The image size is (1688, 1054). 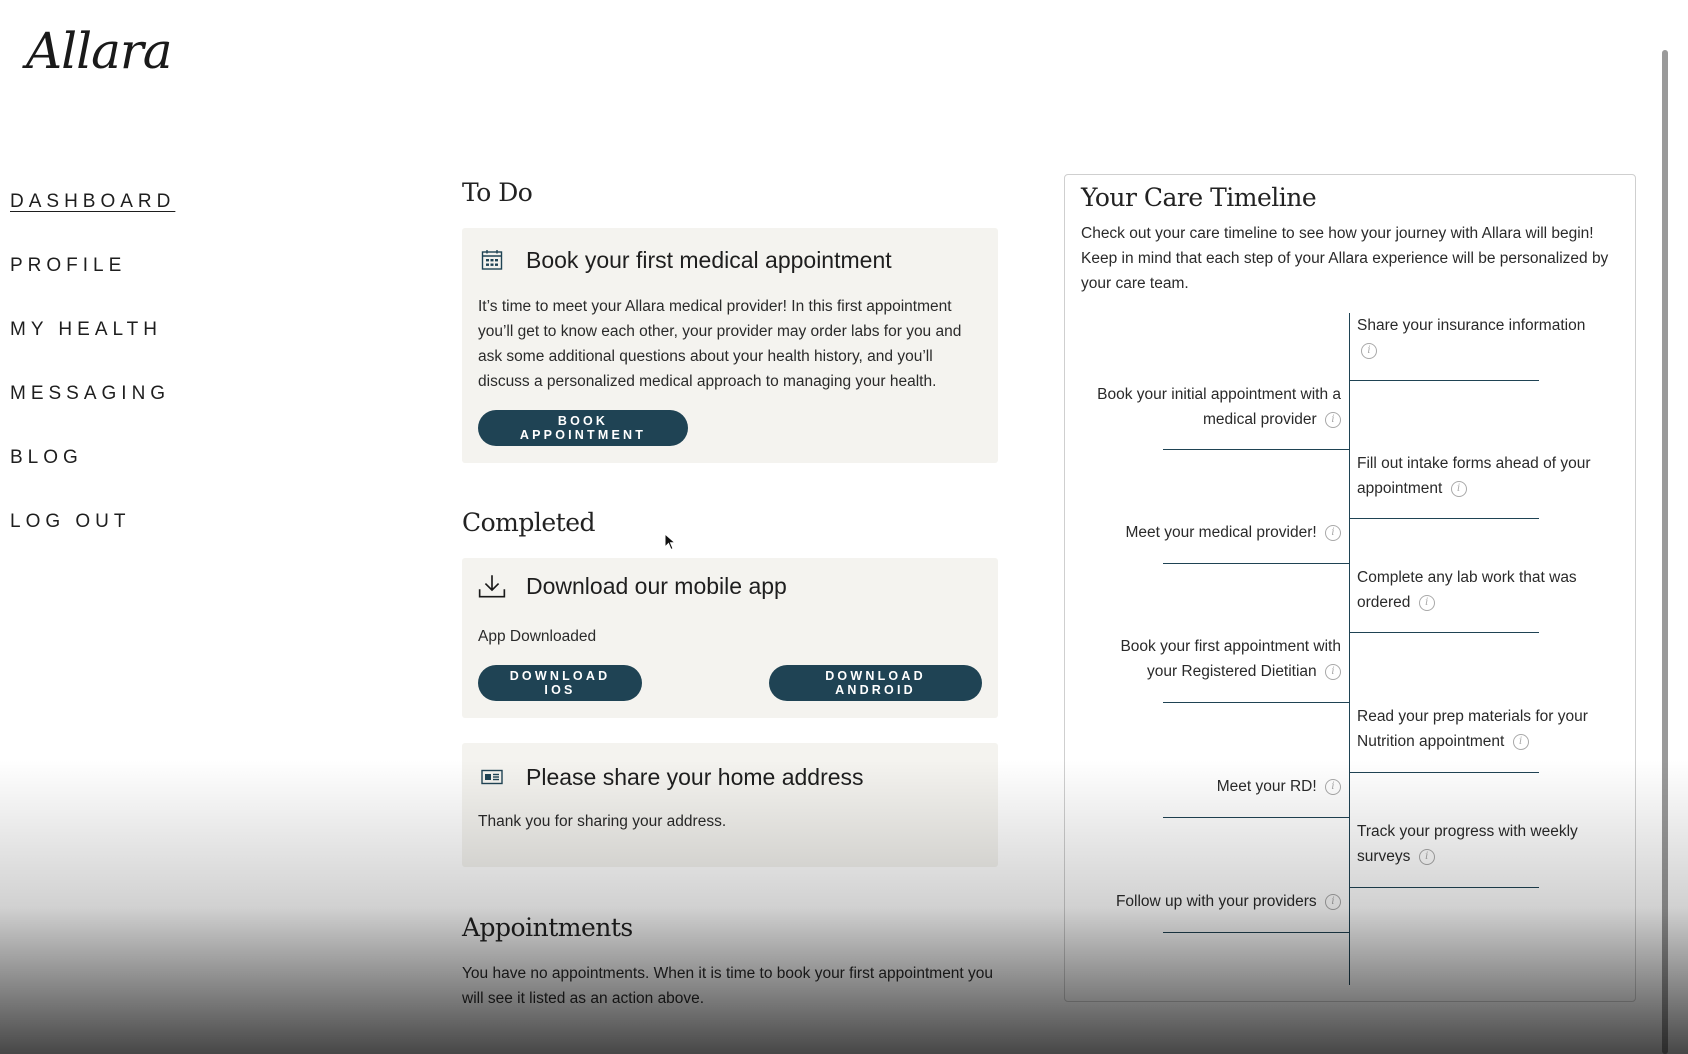 I want to click on address-card-icon, so click(x=492, y=777).